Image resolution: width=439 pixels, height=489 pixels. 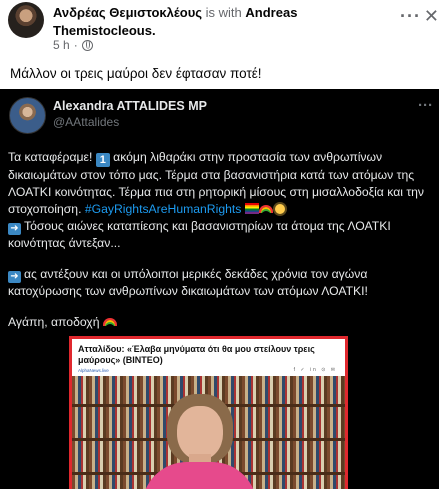 What do you see at coordinates (50, 157) in the screenshot?
I see `tweet-line-1a: Τα καταφέραμε!` at bounding box center [50, 157].